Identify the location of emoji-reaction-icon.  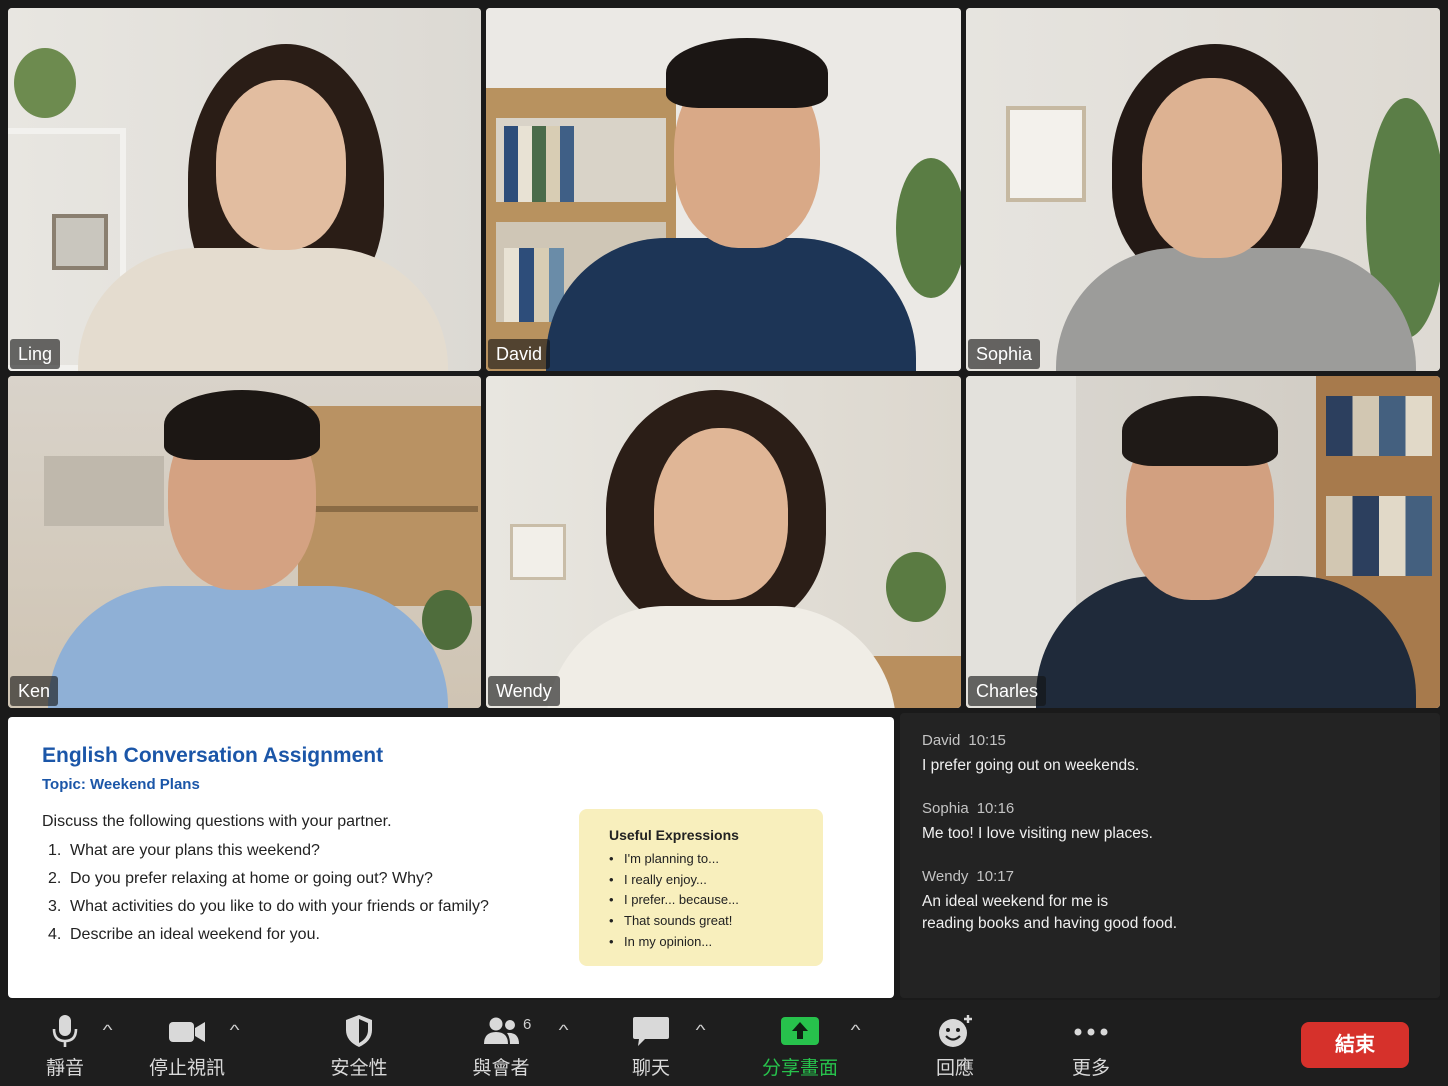
(955, 1031).